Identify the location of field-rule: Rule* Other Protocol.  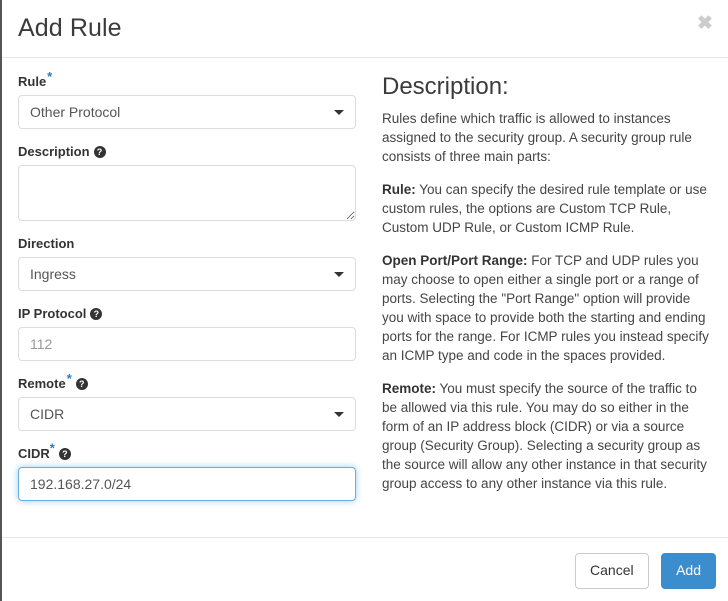
(187, 99).